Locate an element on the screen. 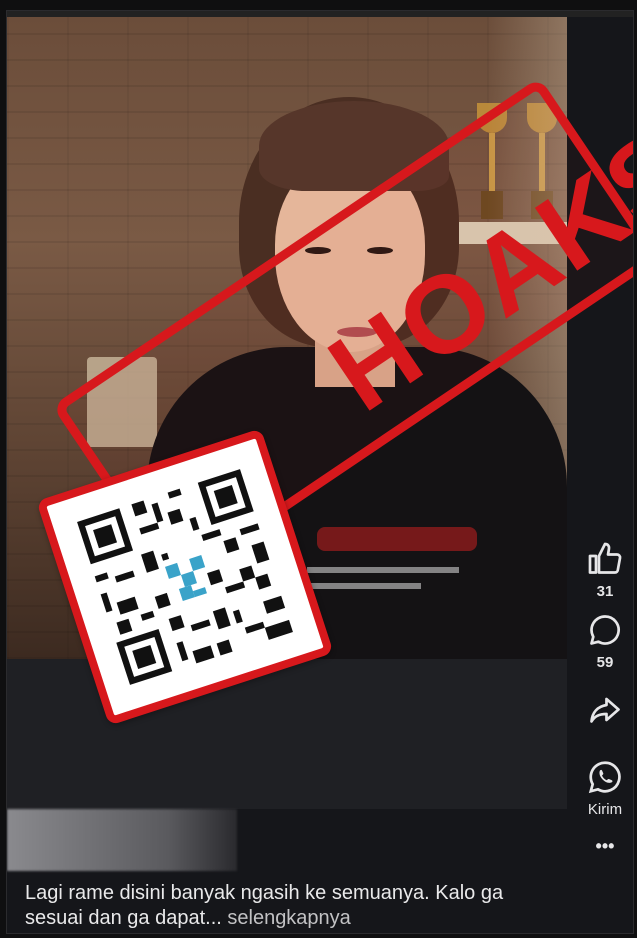 The height and width of the screenshot is (938, 637). shirt-print is located at coordinates (402, 587).